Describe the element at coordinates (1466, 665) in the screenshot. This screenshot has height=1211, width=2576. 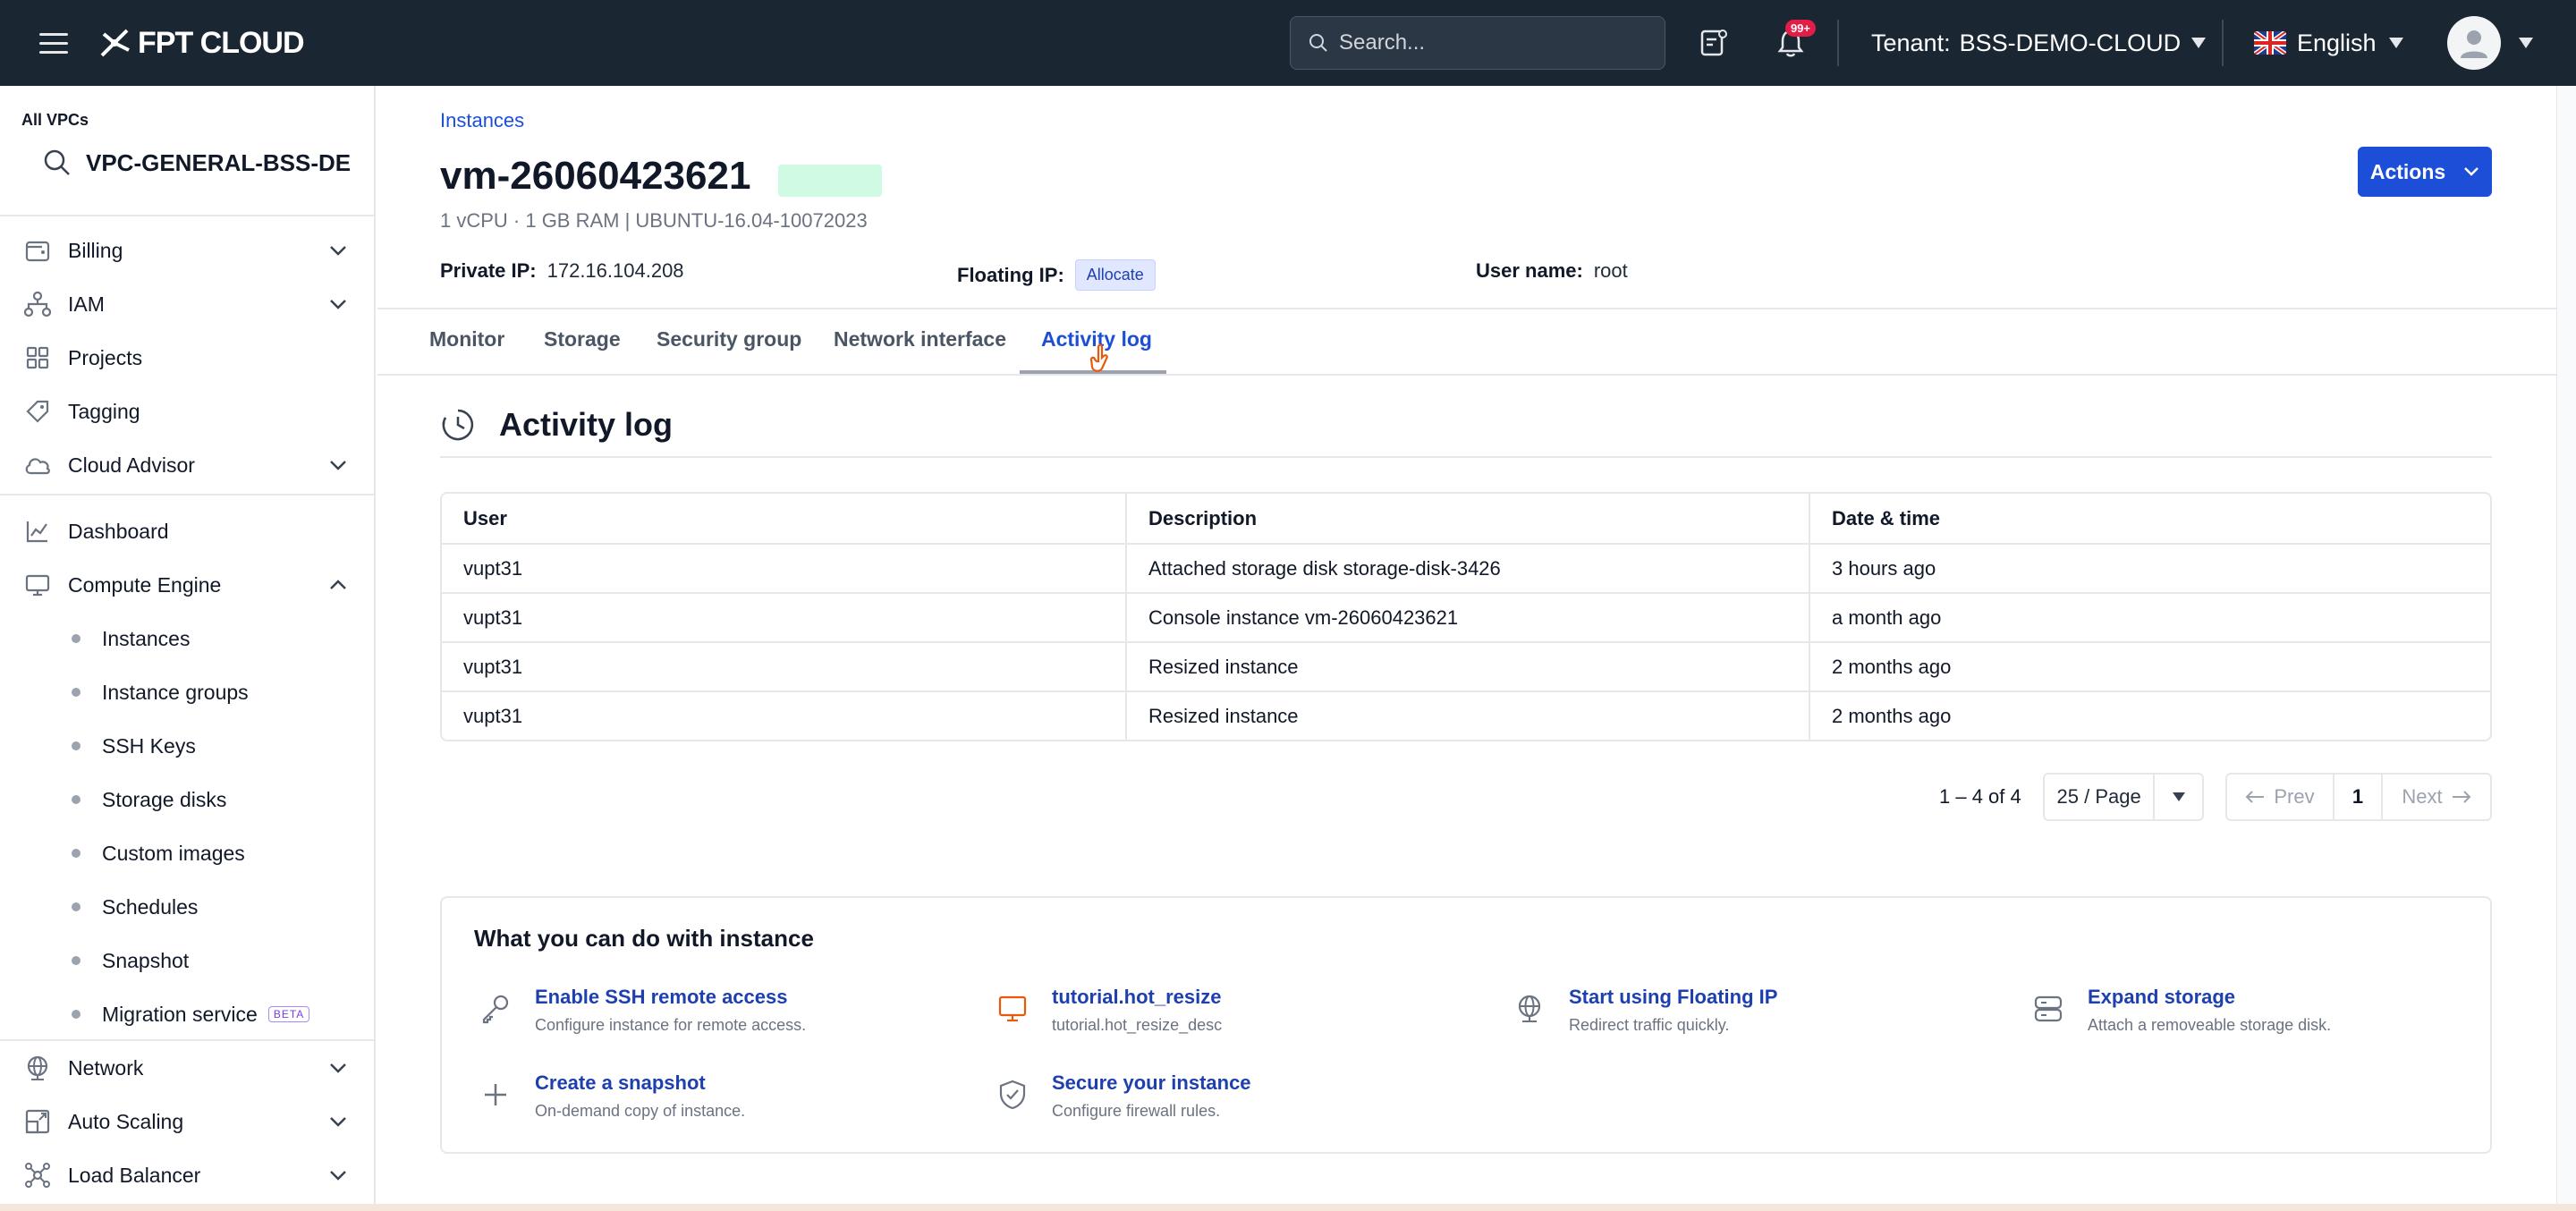
I see `table-row: vupt31 Resized instance 2 months ago` at that location.